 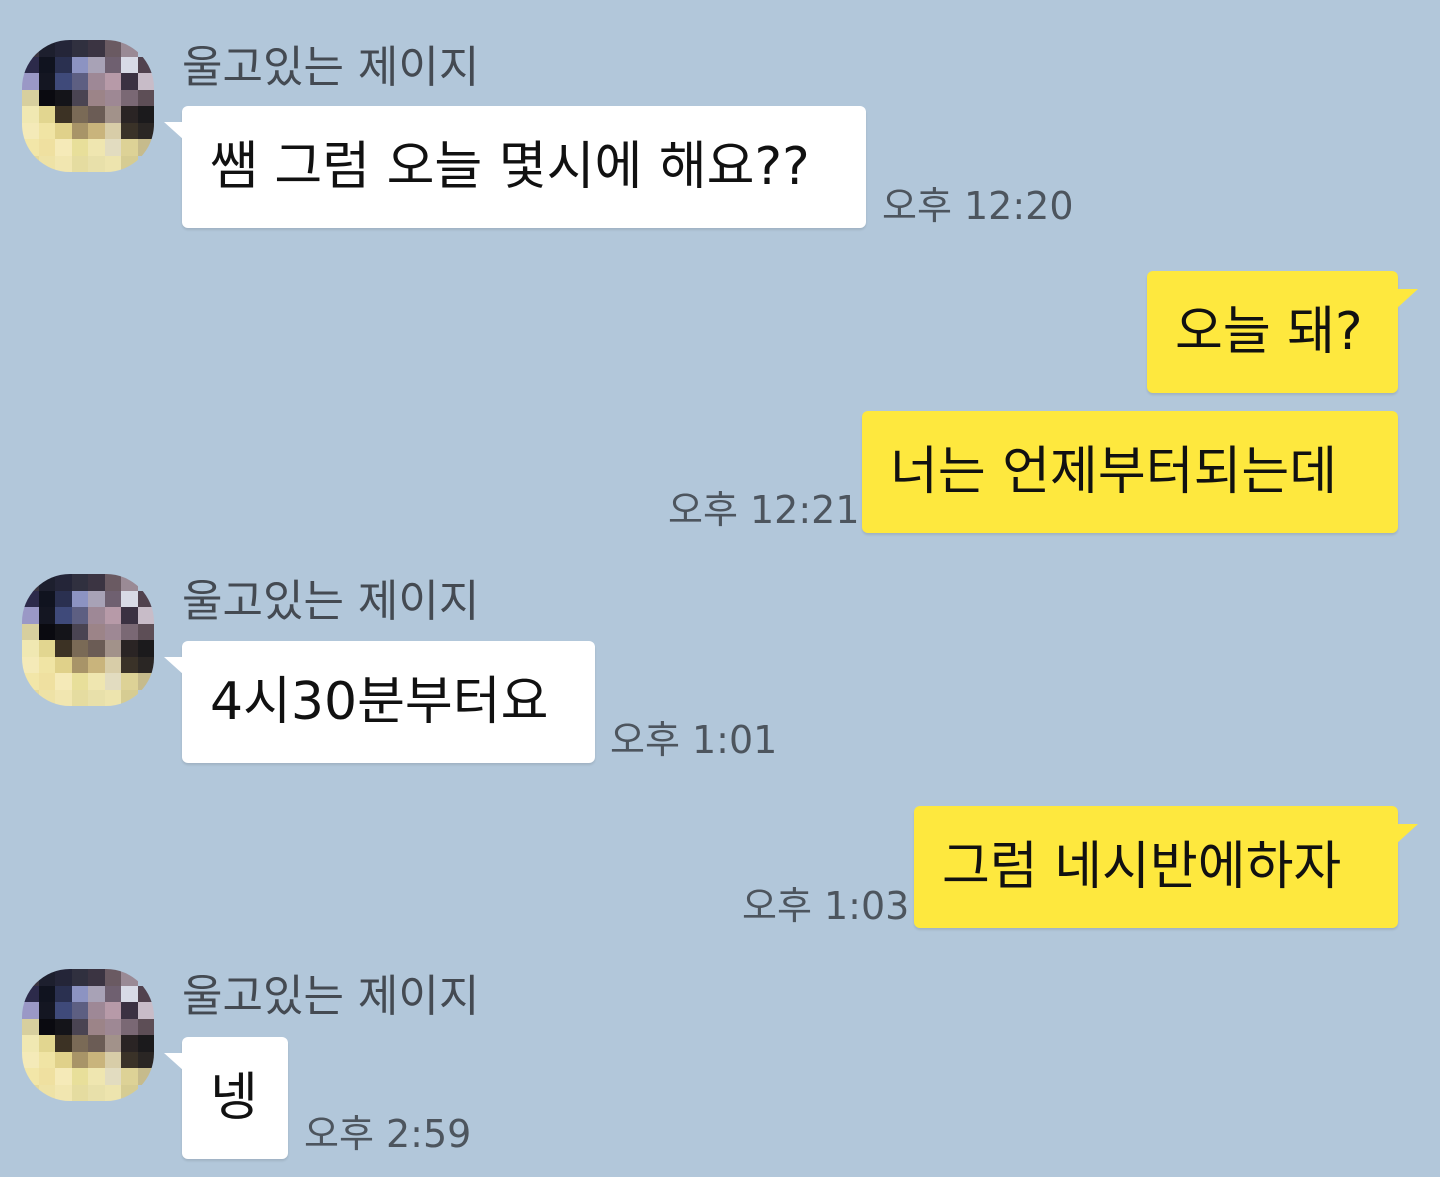 What do you see at coordinates (1282, 332) in the screenshot?
I see `outgoing-message-bubble: 오늘 돼?` at bounding box center [1282, 332].